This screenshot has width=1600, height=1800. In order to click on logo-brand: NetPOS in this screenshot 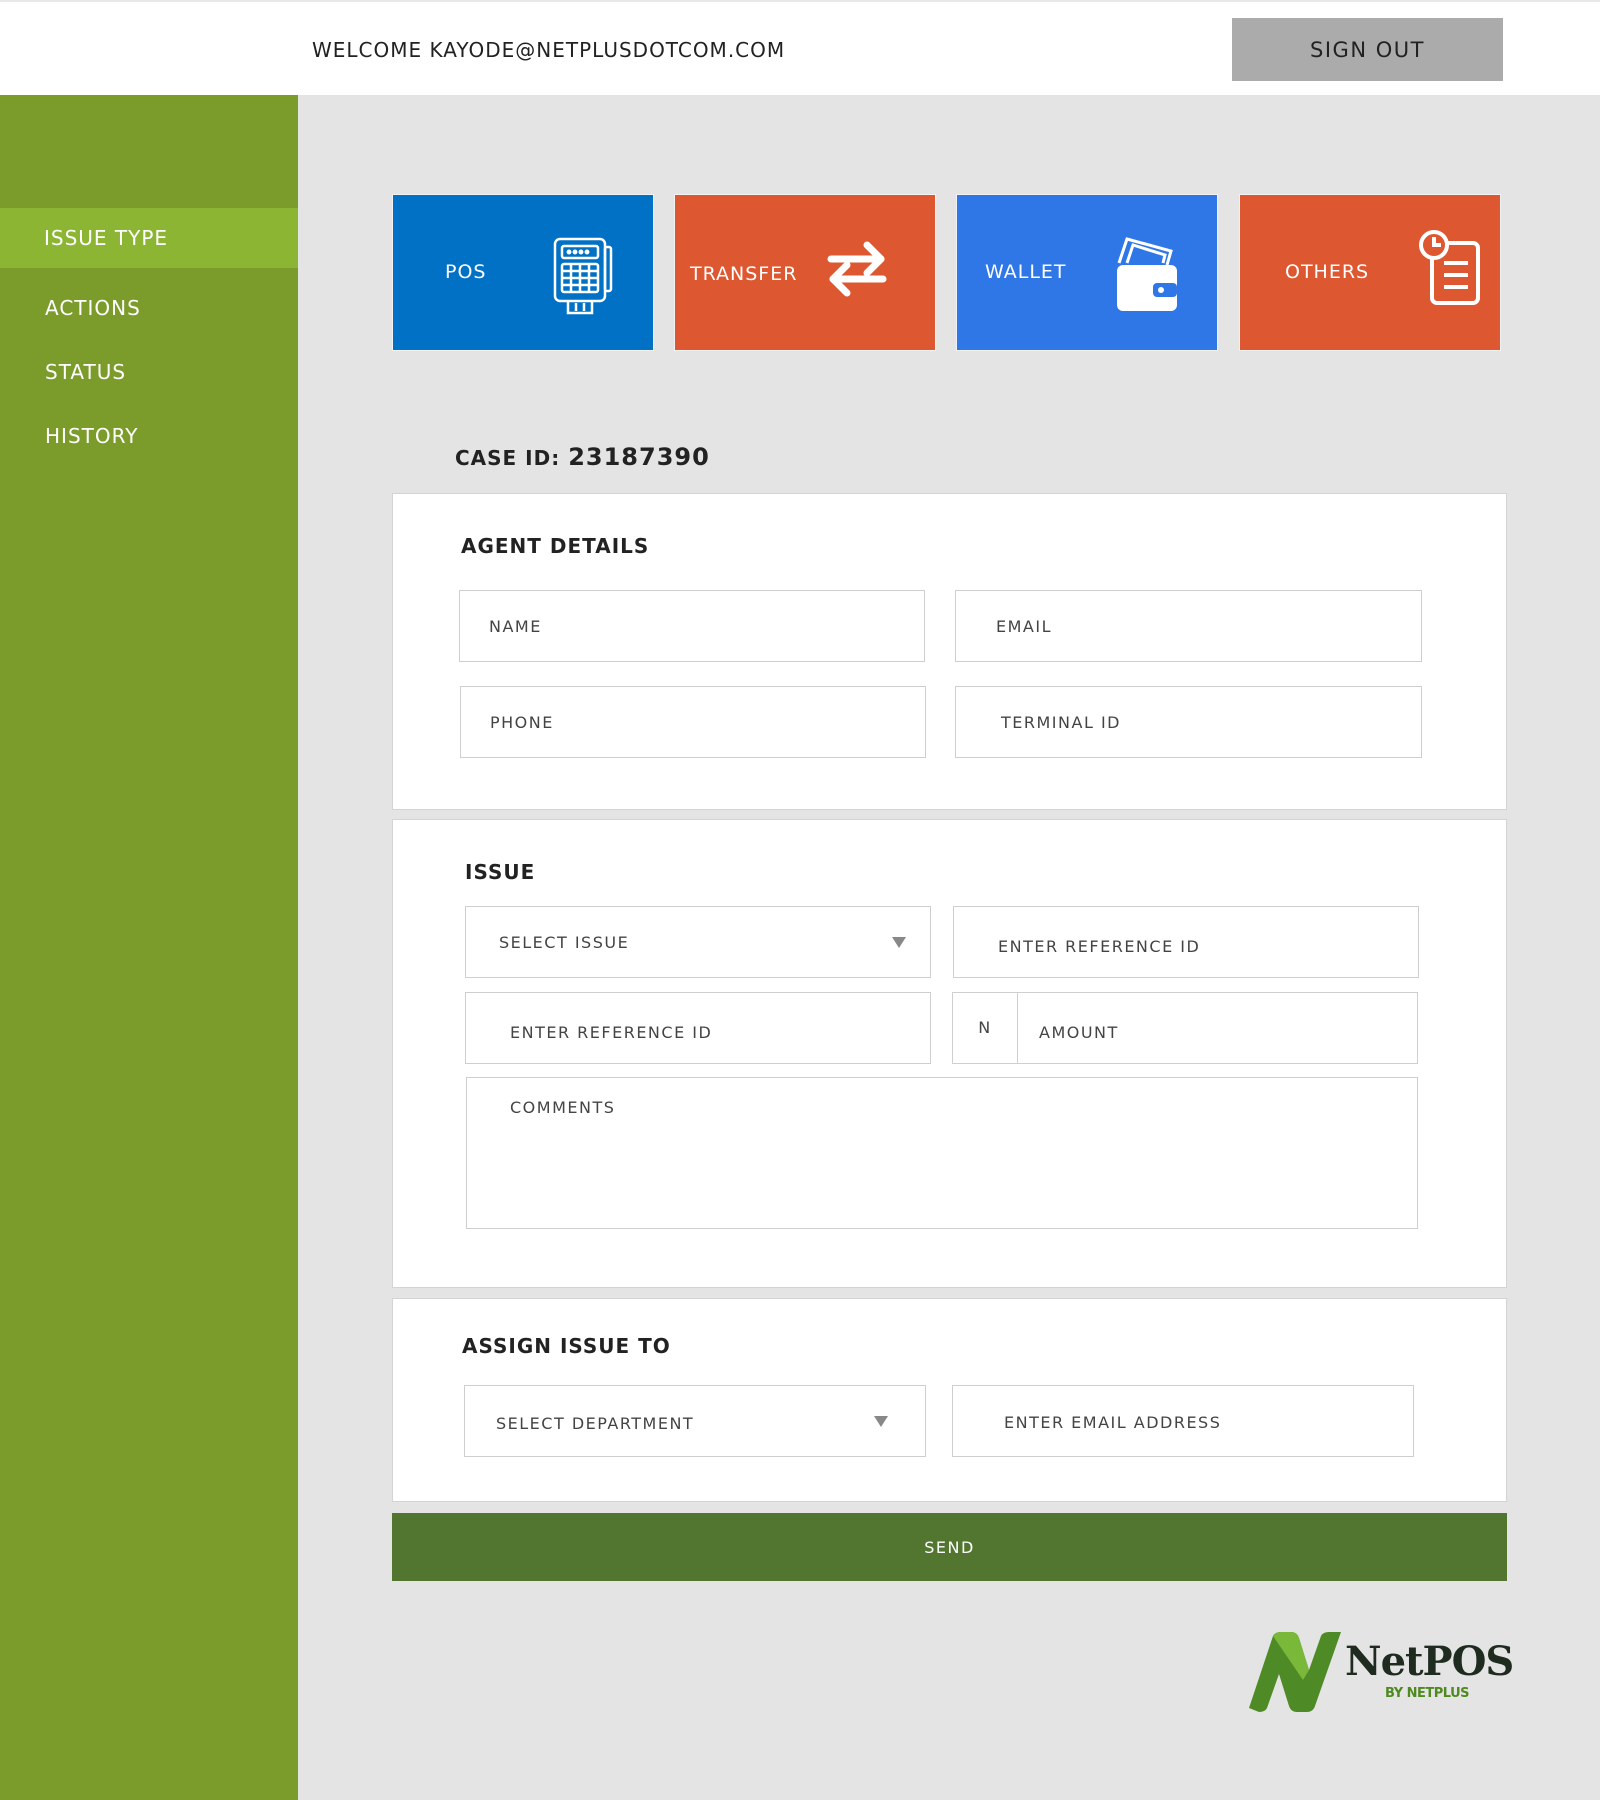, I will do `click(1429, 1661)`.